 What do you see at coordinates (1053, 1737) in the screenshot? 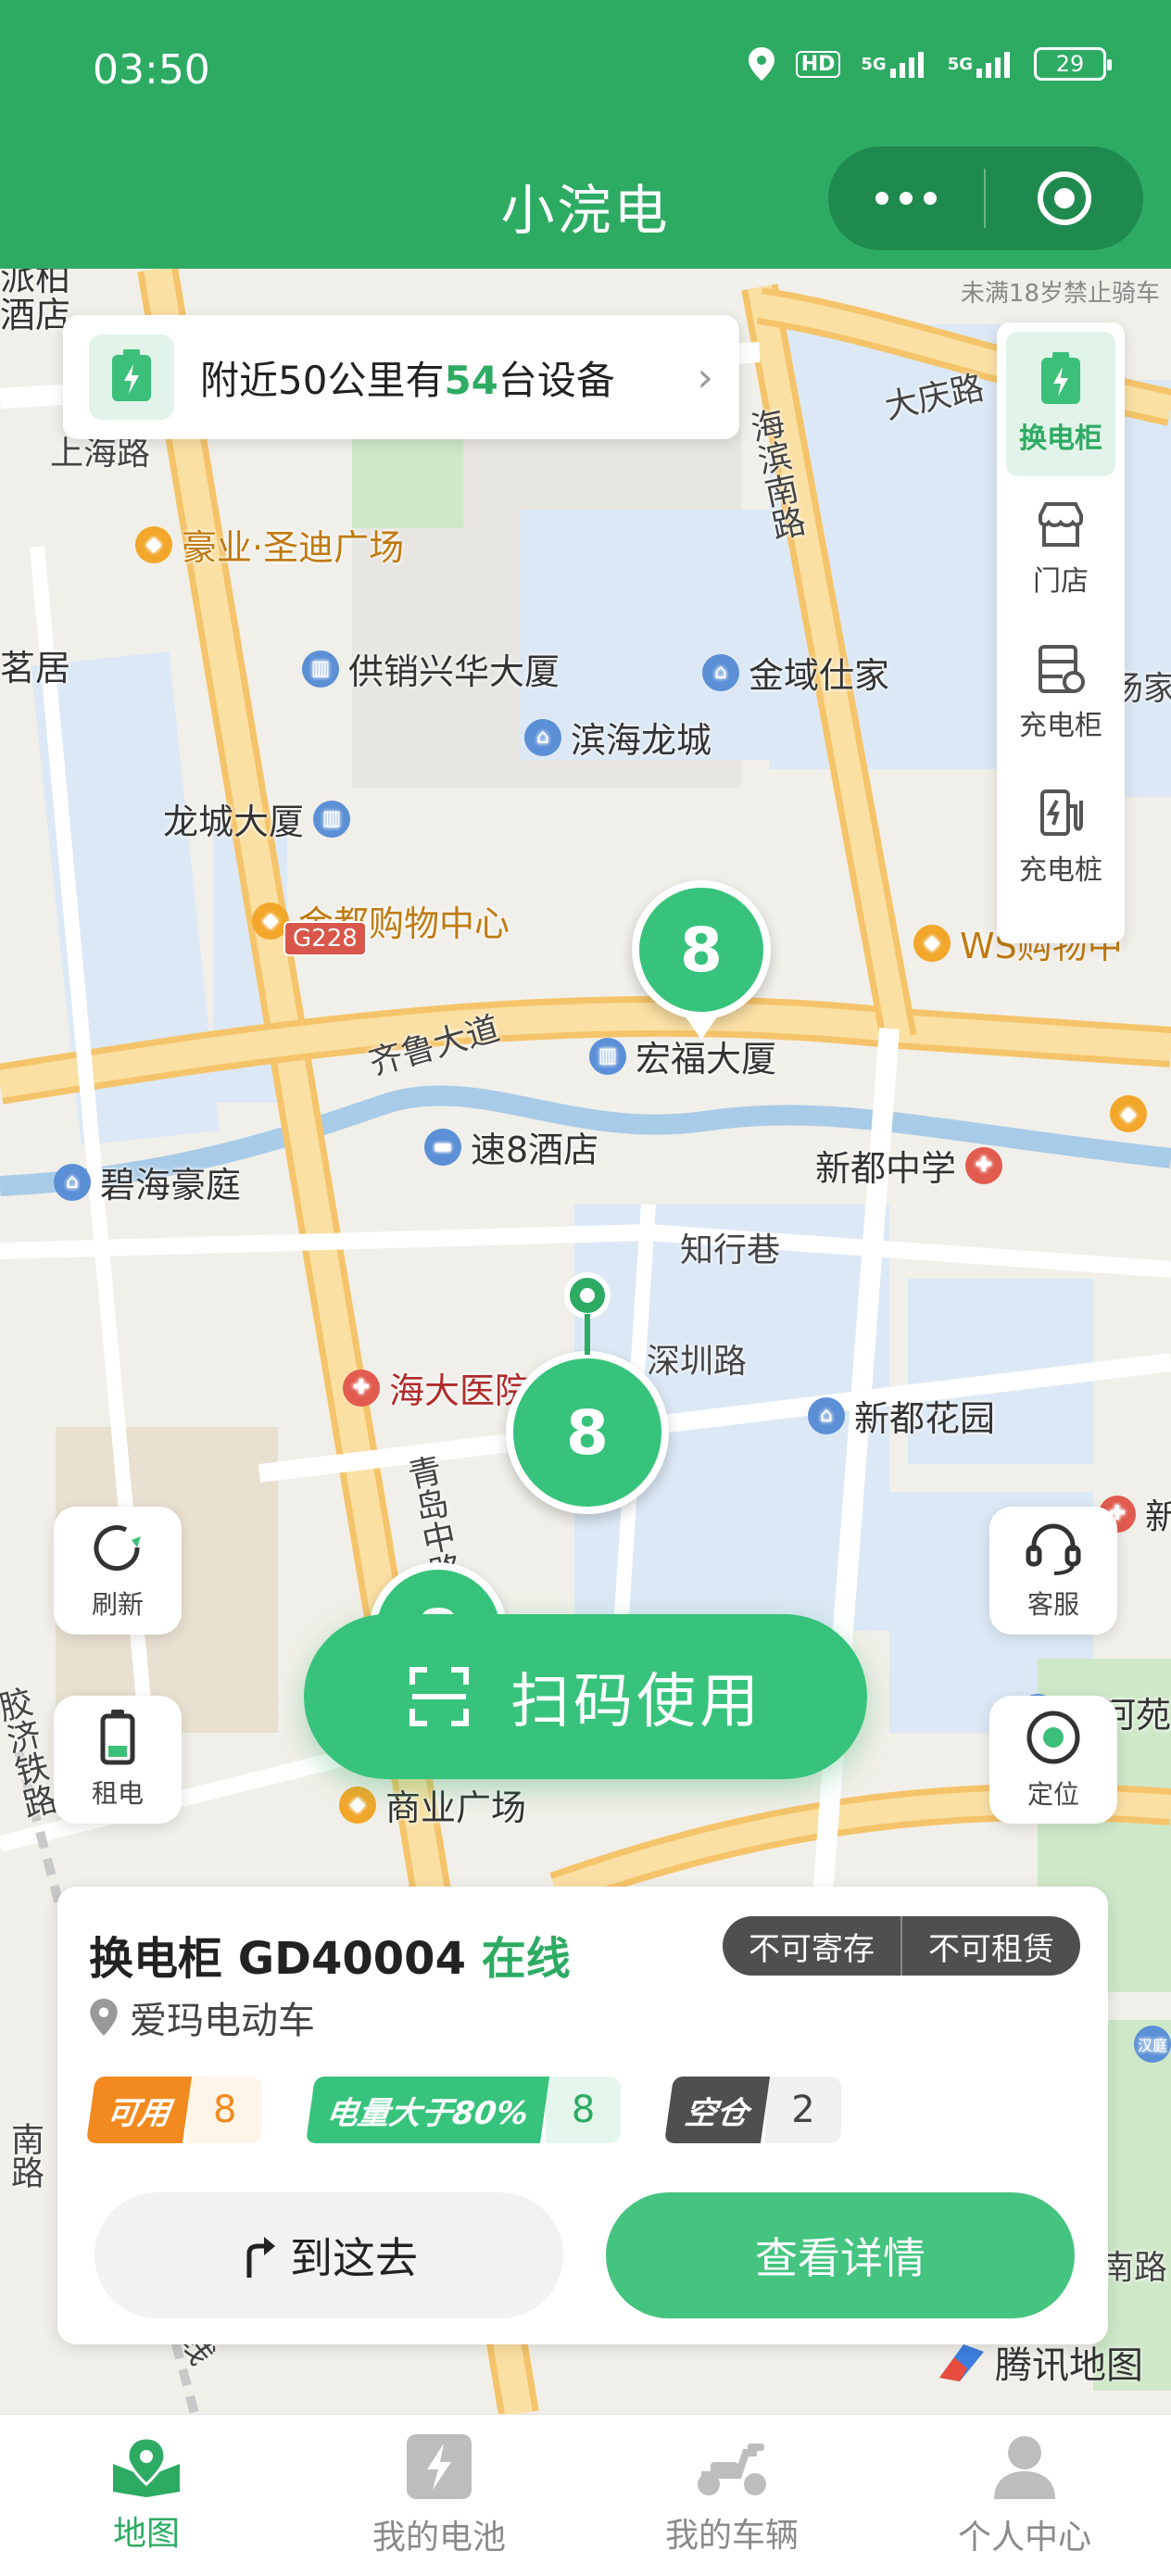
I see `locate-icon` at bounding box center [1053, 1737].